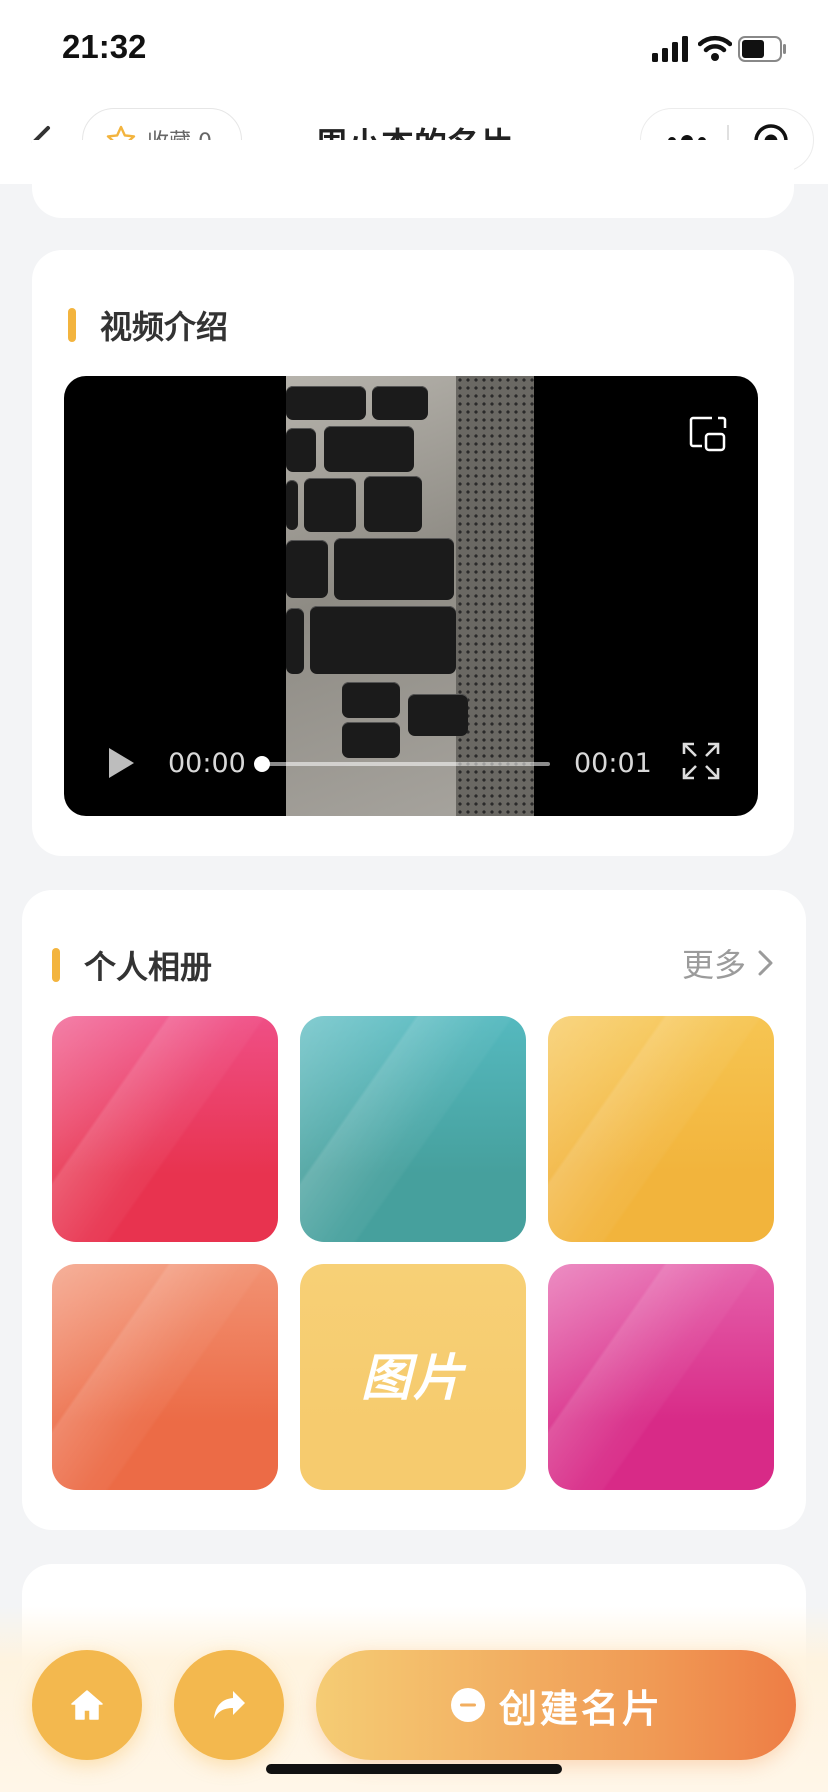  I want to click on wifi-icon, so click(715, 48).